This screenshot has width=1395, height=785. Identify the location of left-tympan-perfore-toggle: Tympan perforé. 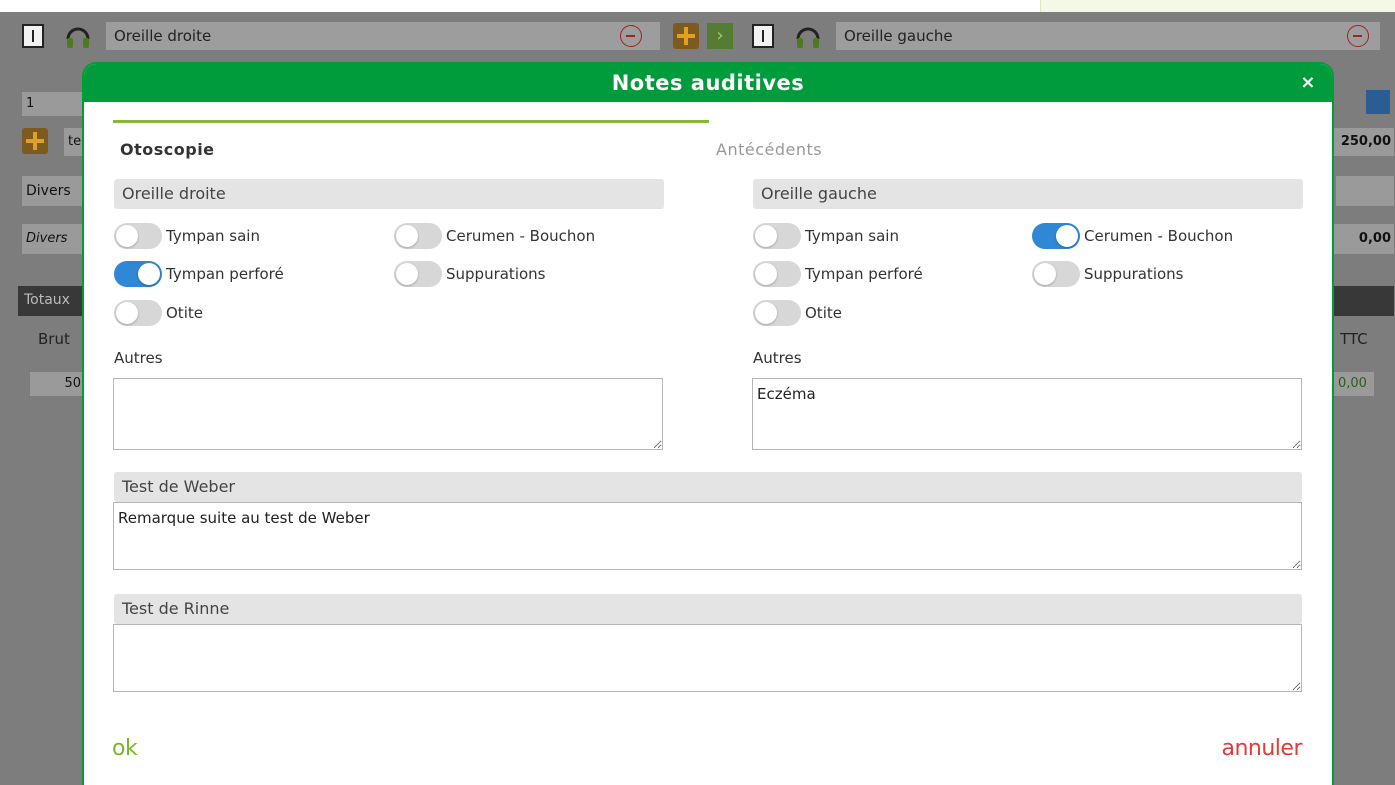
(838, 274).